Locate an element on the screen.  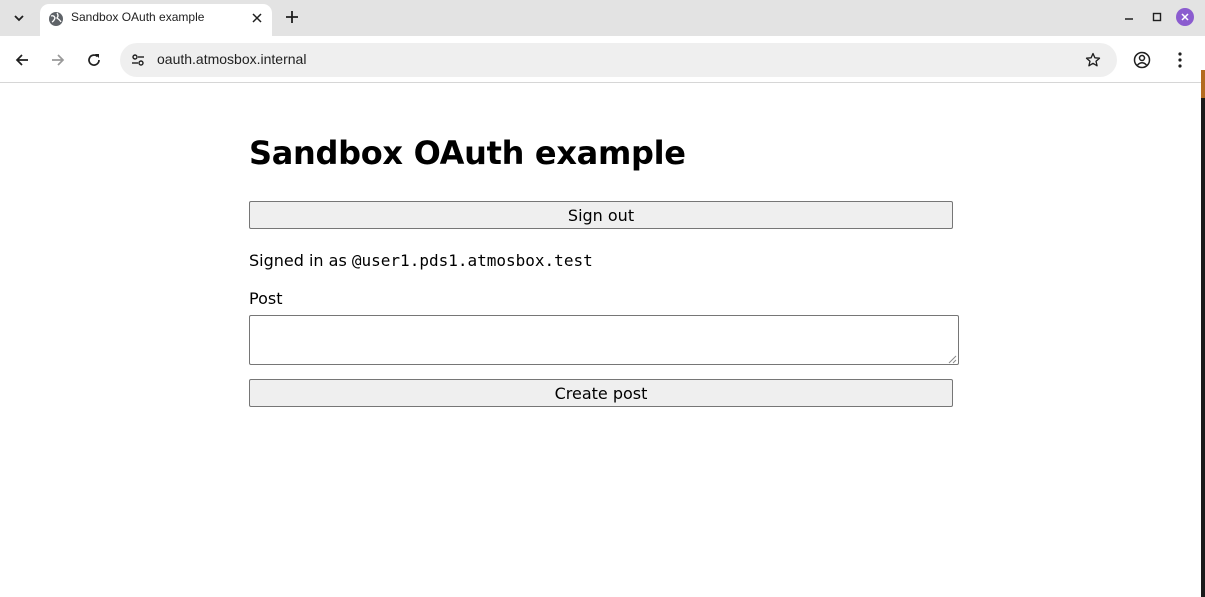
post-textarea is located at coordinates (604, 340).